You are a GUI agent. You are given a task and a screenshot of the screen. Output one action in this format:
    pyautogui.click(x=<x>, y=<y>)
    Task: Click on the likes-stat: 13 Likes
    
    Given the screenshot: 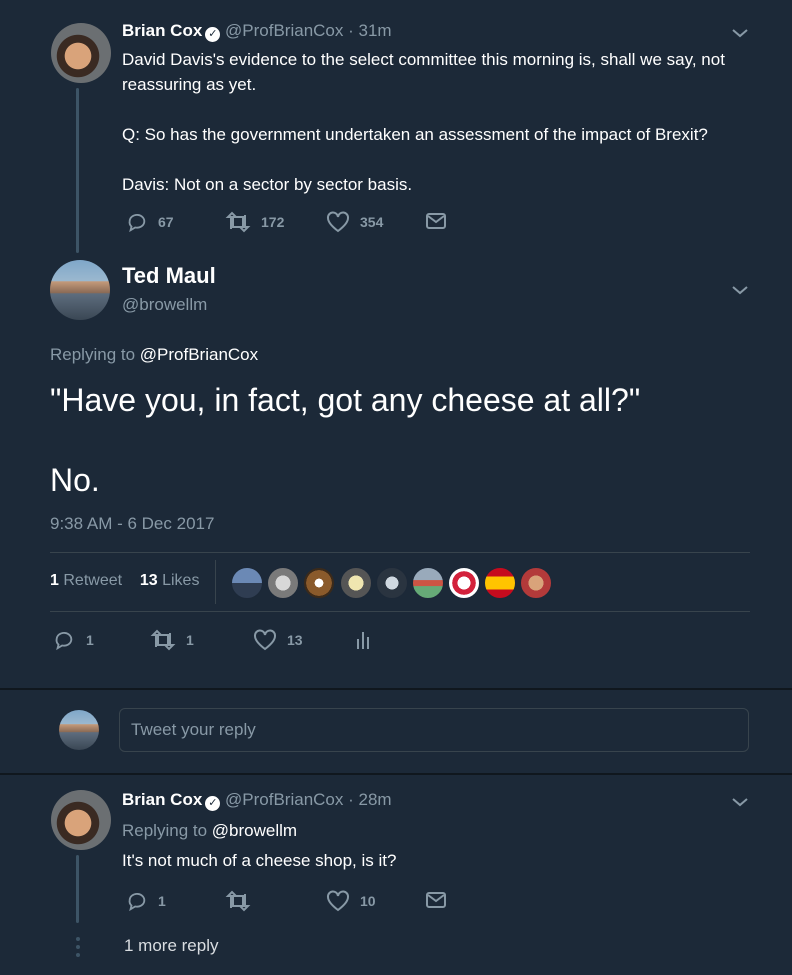 What is the action you would take?
    pyautogui.click(x=170, y=580)
    